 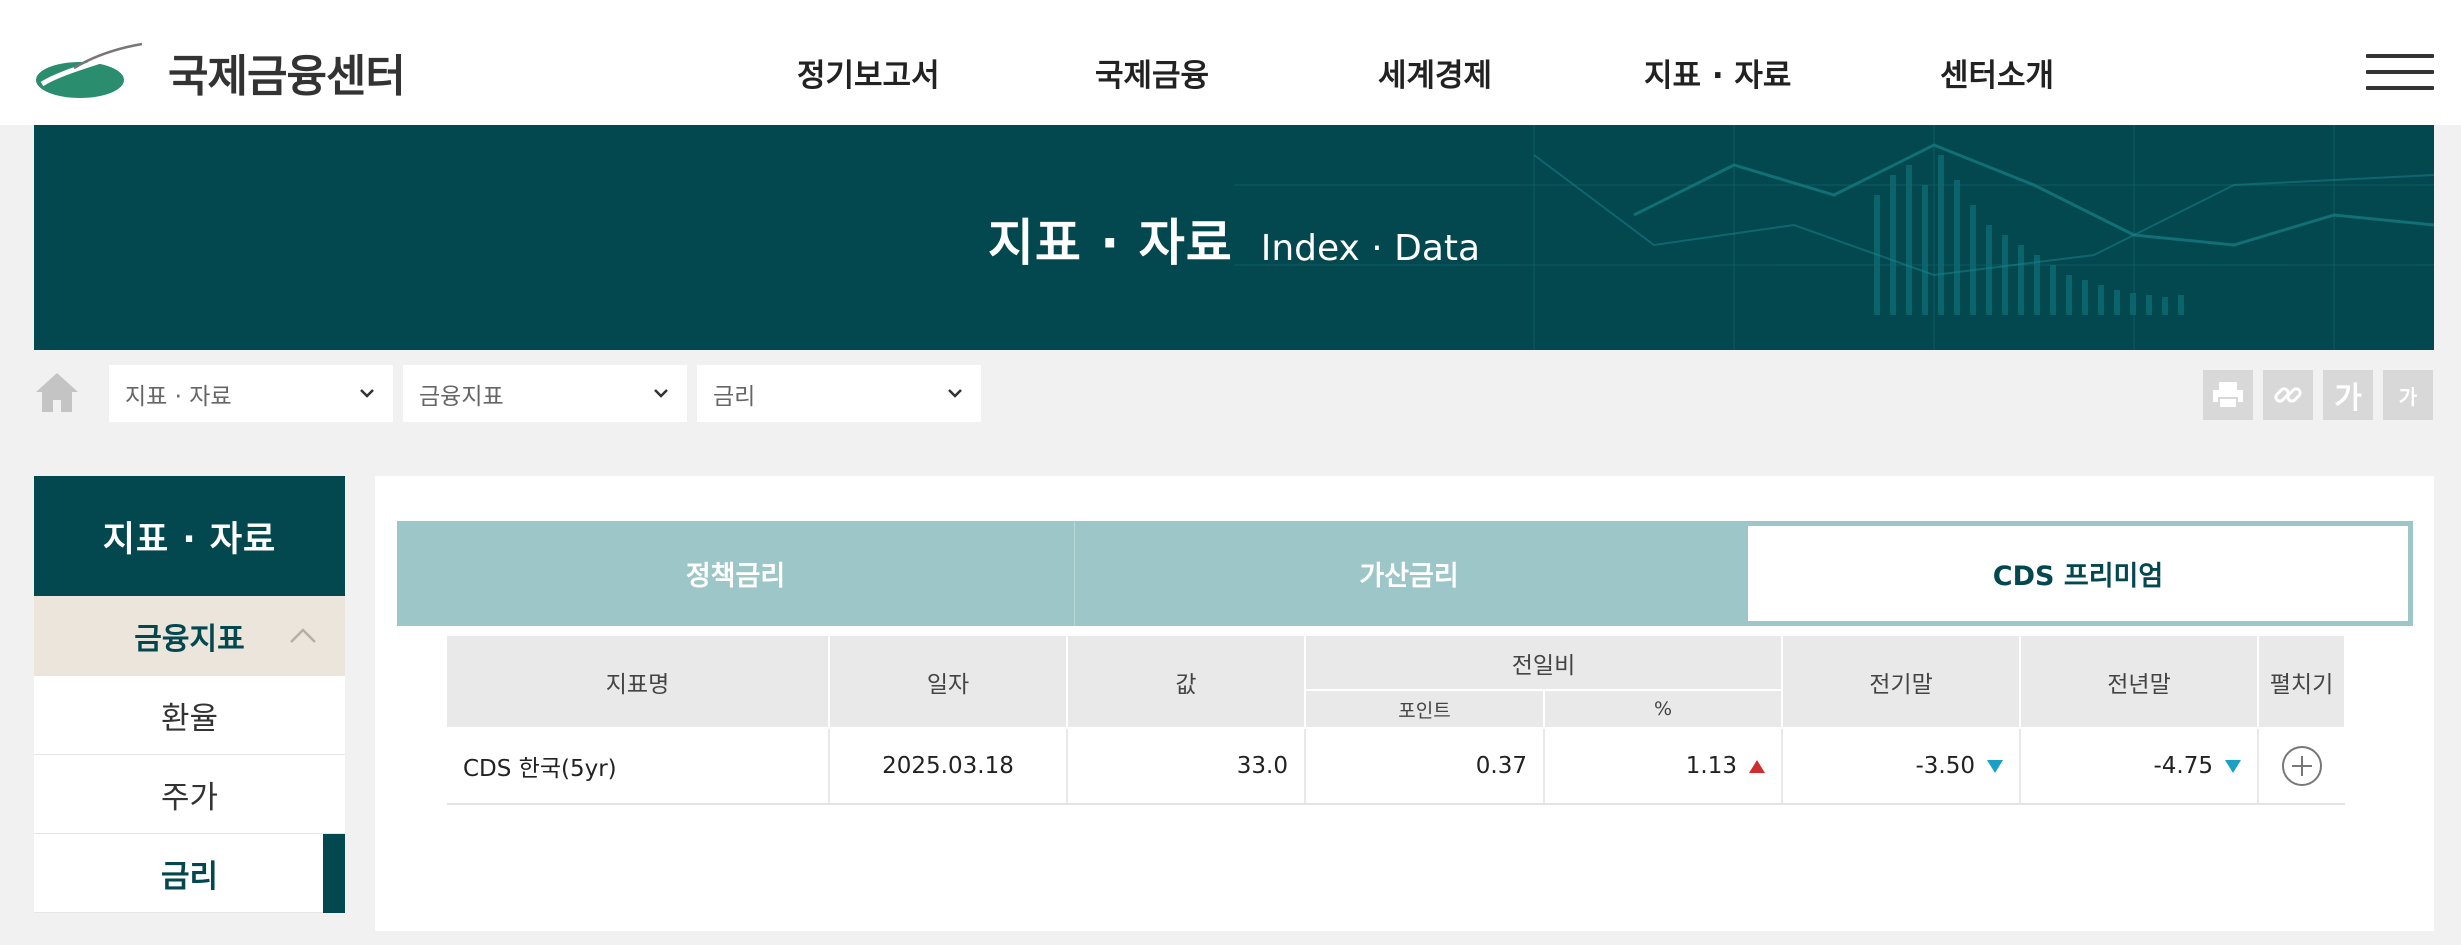 I want to click on sidebar-item-exchange-rate: 환율, so click(x=189, y=715).